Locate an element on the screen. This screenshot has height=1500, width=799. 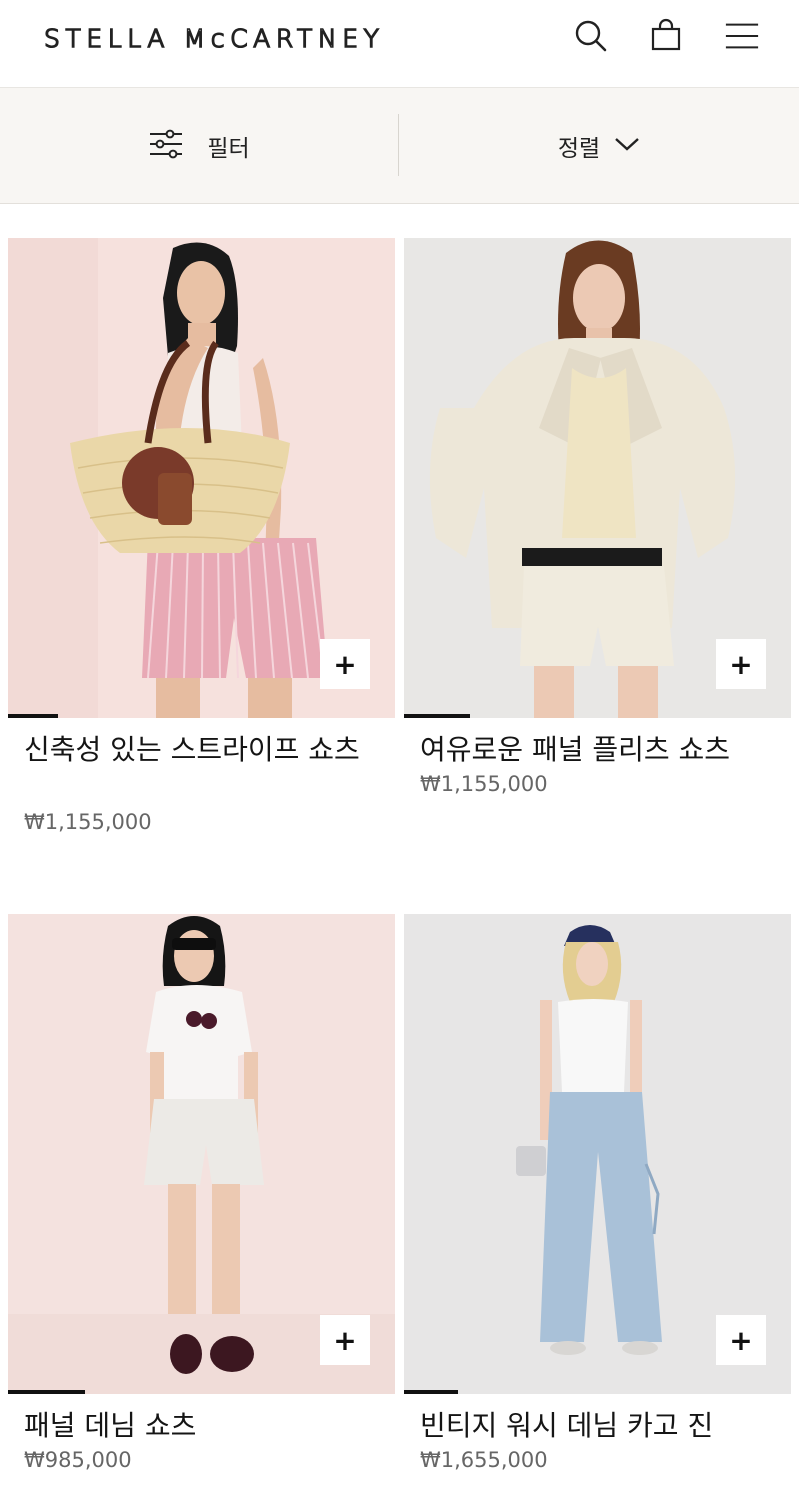
product-name: 여유로운 패널 플리츠 쇼츠 is located at coordinates (598, 750).